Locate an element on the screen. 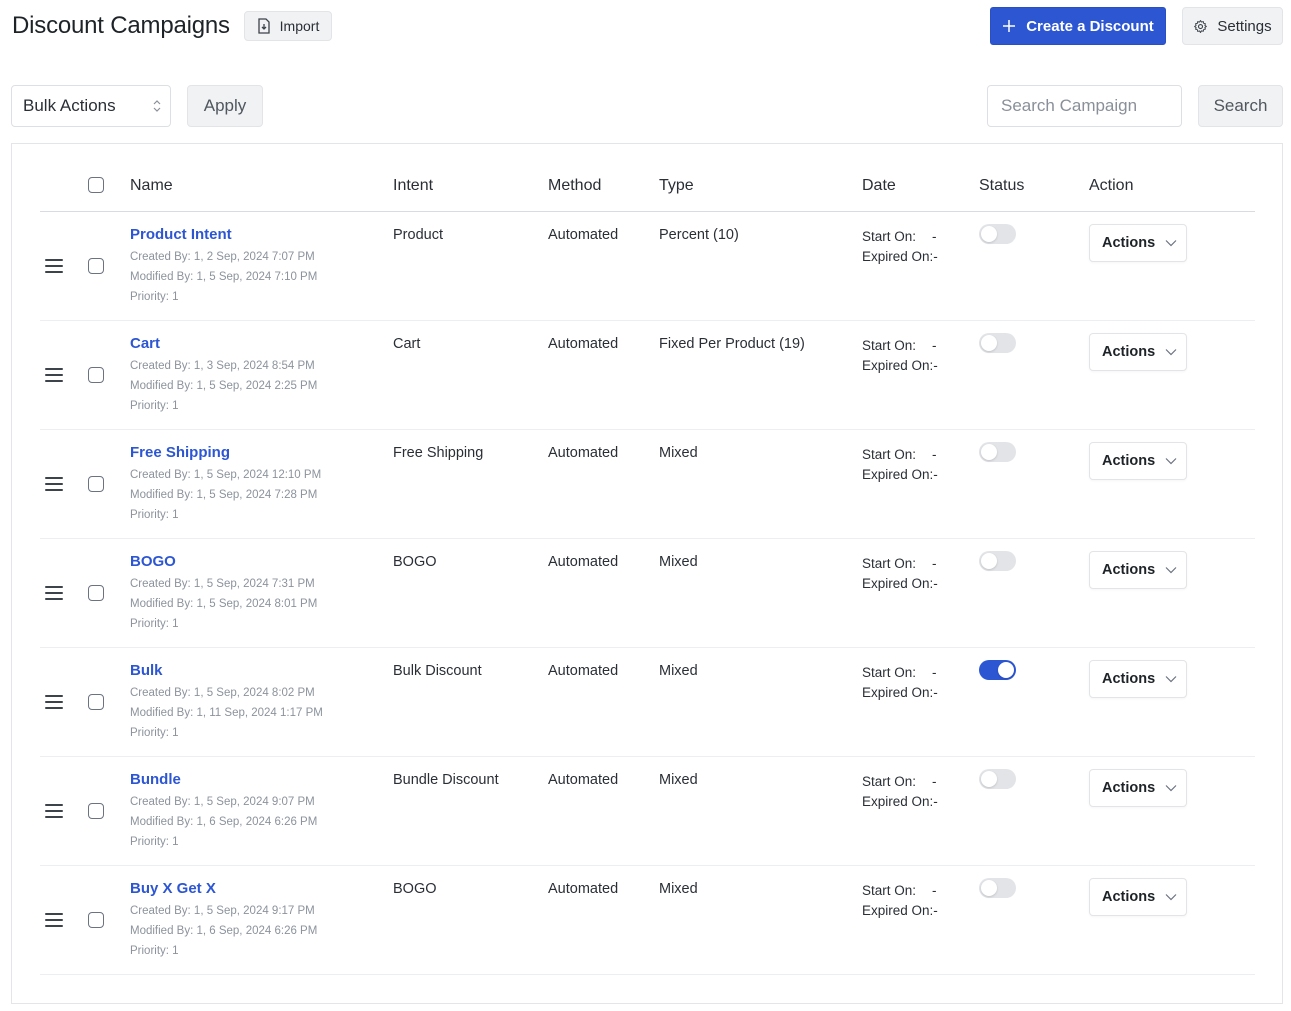 This screenshot has height=1011, width=1291. column-header-method: Method is located at coordinates (575, 185).